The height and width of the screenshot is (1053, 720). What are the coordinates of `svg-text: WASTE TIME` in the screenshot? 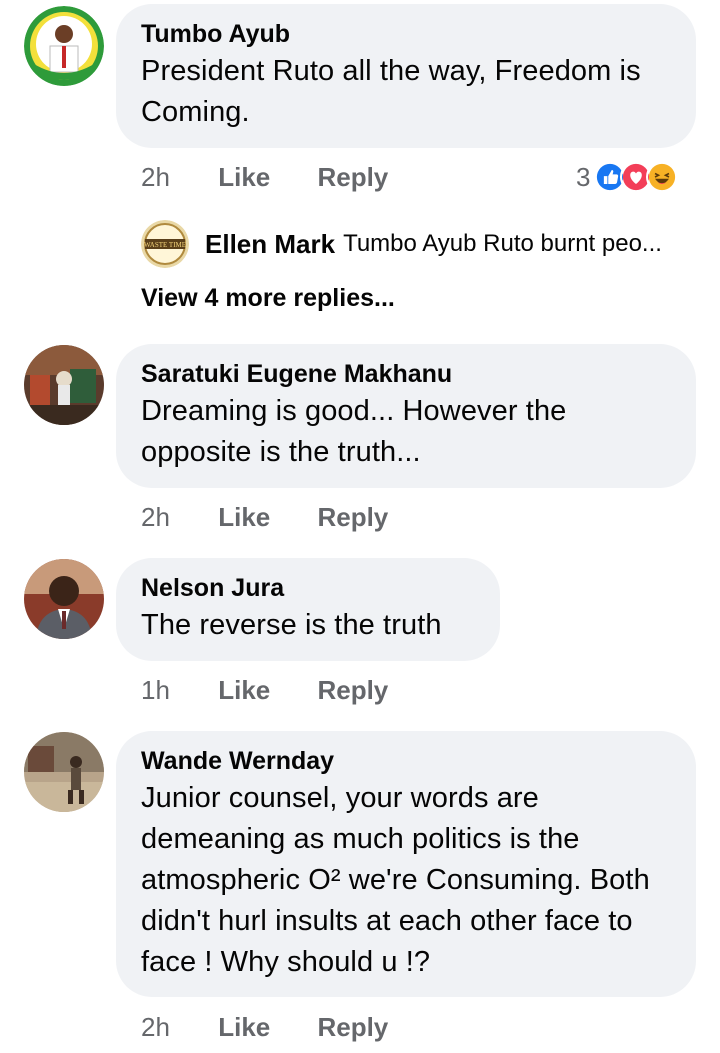 It's located at (165, 245).